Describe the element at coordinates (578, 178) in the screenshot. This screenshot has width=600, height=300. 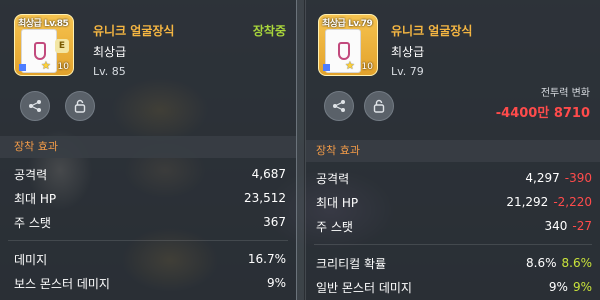
I see `stat-diff: -390` at that location.